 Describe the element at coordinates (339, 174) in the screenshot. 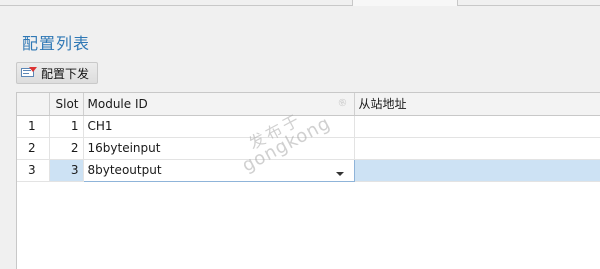

I see `chevron-down-icon` at that location.